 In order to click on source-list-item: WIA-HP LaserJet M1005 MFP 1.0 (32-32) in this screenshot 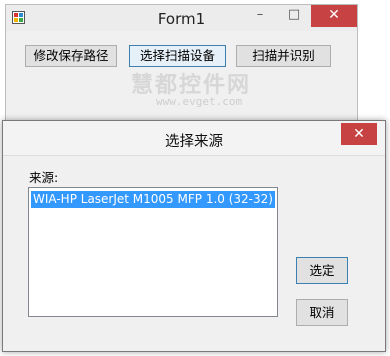, I will do `click(153, 199)`.